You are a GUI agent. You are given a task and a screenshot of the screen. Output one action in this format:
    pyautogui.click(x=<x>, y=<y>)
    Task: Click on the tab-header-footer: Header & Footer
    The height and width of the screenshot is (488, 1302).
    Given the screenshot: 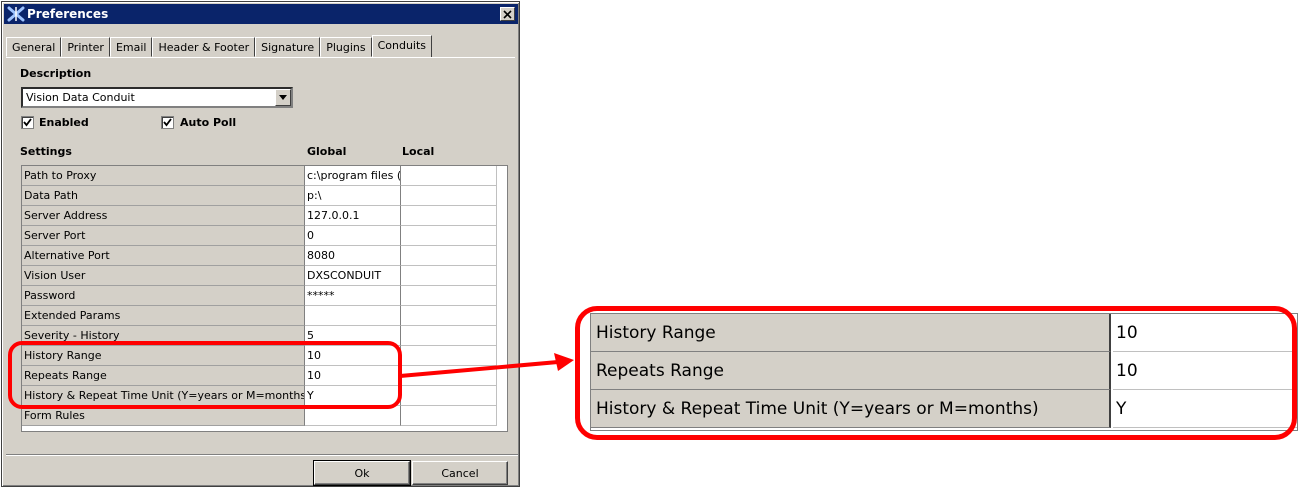 What is the action you would take?
    pyautogui.click(x=204, y=47)
    